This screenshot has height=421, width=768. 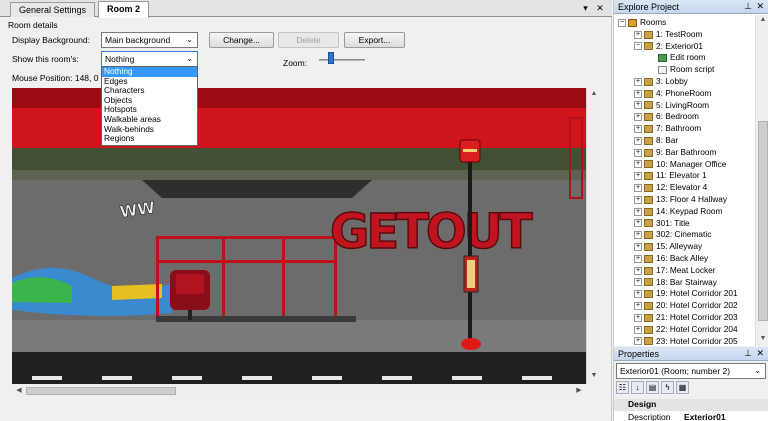 What do you see at coordinates (686, 70) in the screenshot?
I see `tree-item: Room script` at bounding box center [686, 70].